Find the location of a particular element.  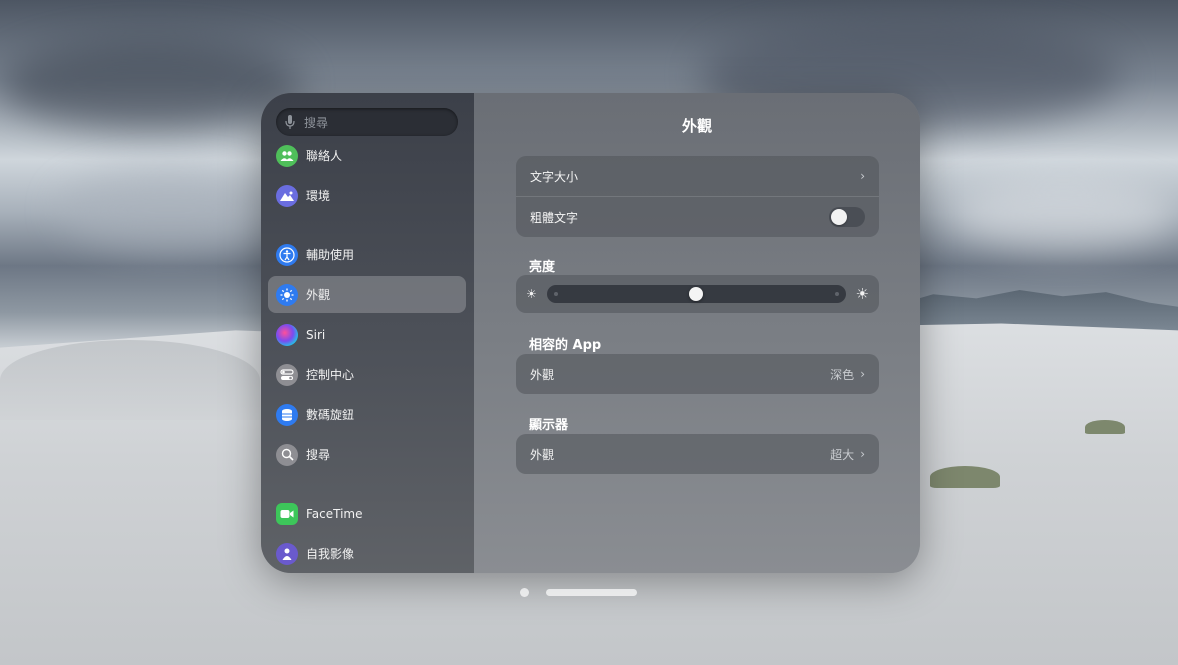

display-group: 外觀 超大 › is located at coordinates (697, 454).